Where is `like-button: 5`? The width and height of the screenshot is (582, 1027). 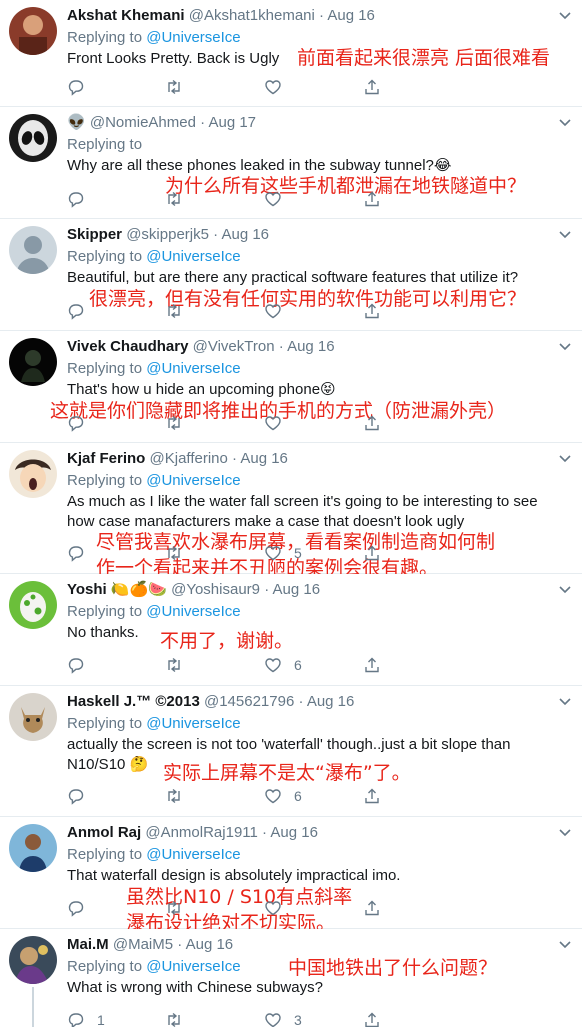 like-button: 5 is located at coordinates (283, 553).